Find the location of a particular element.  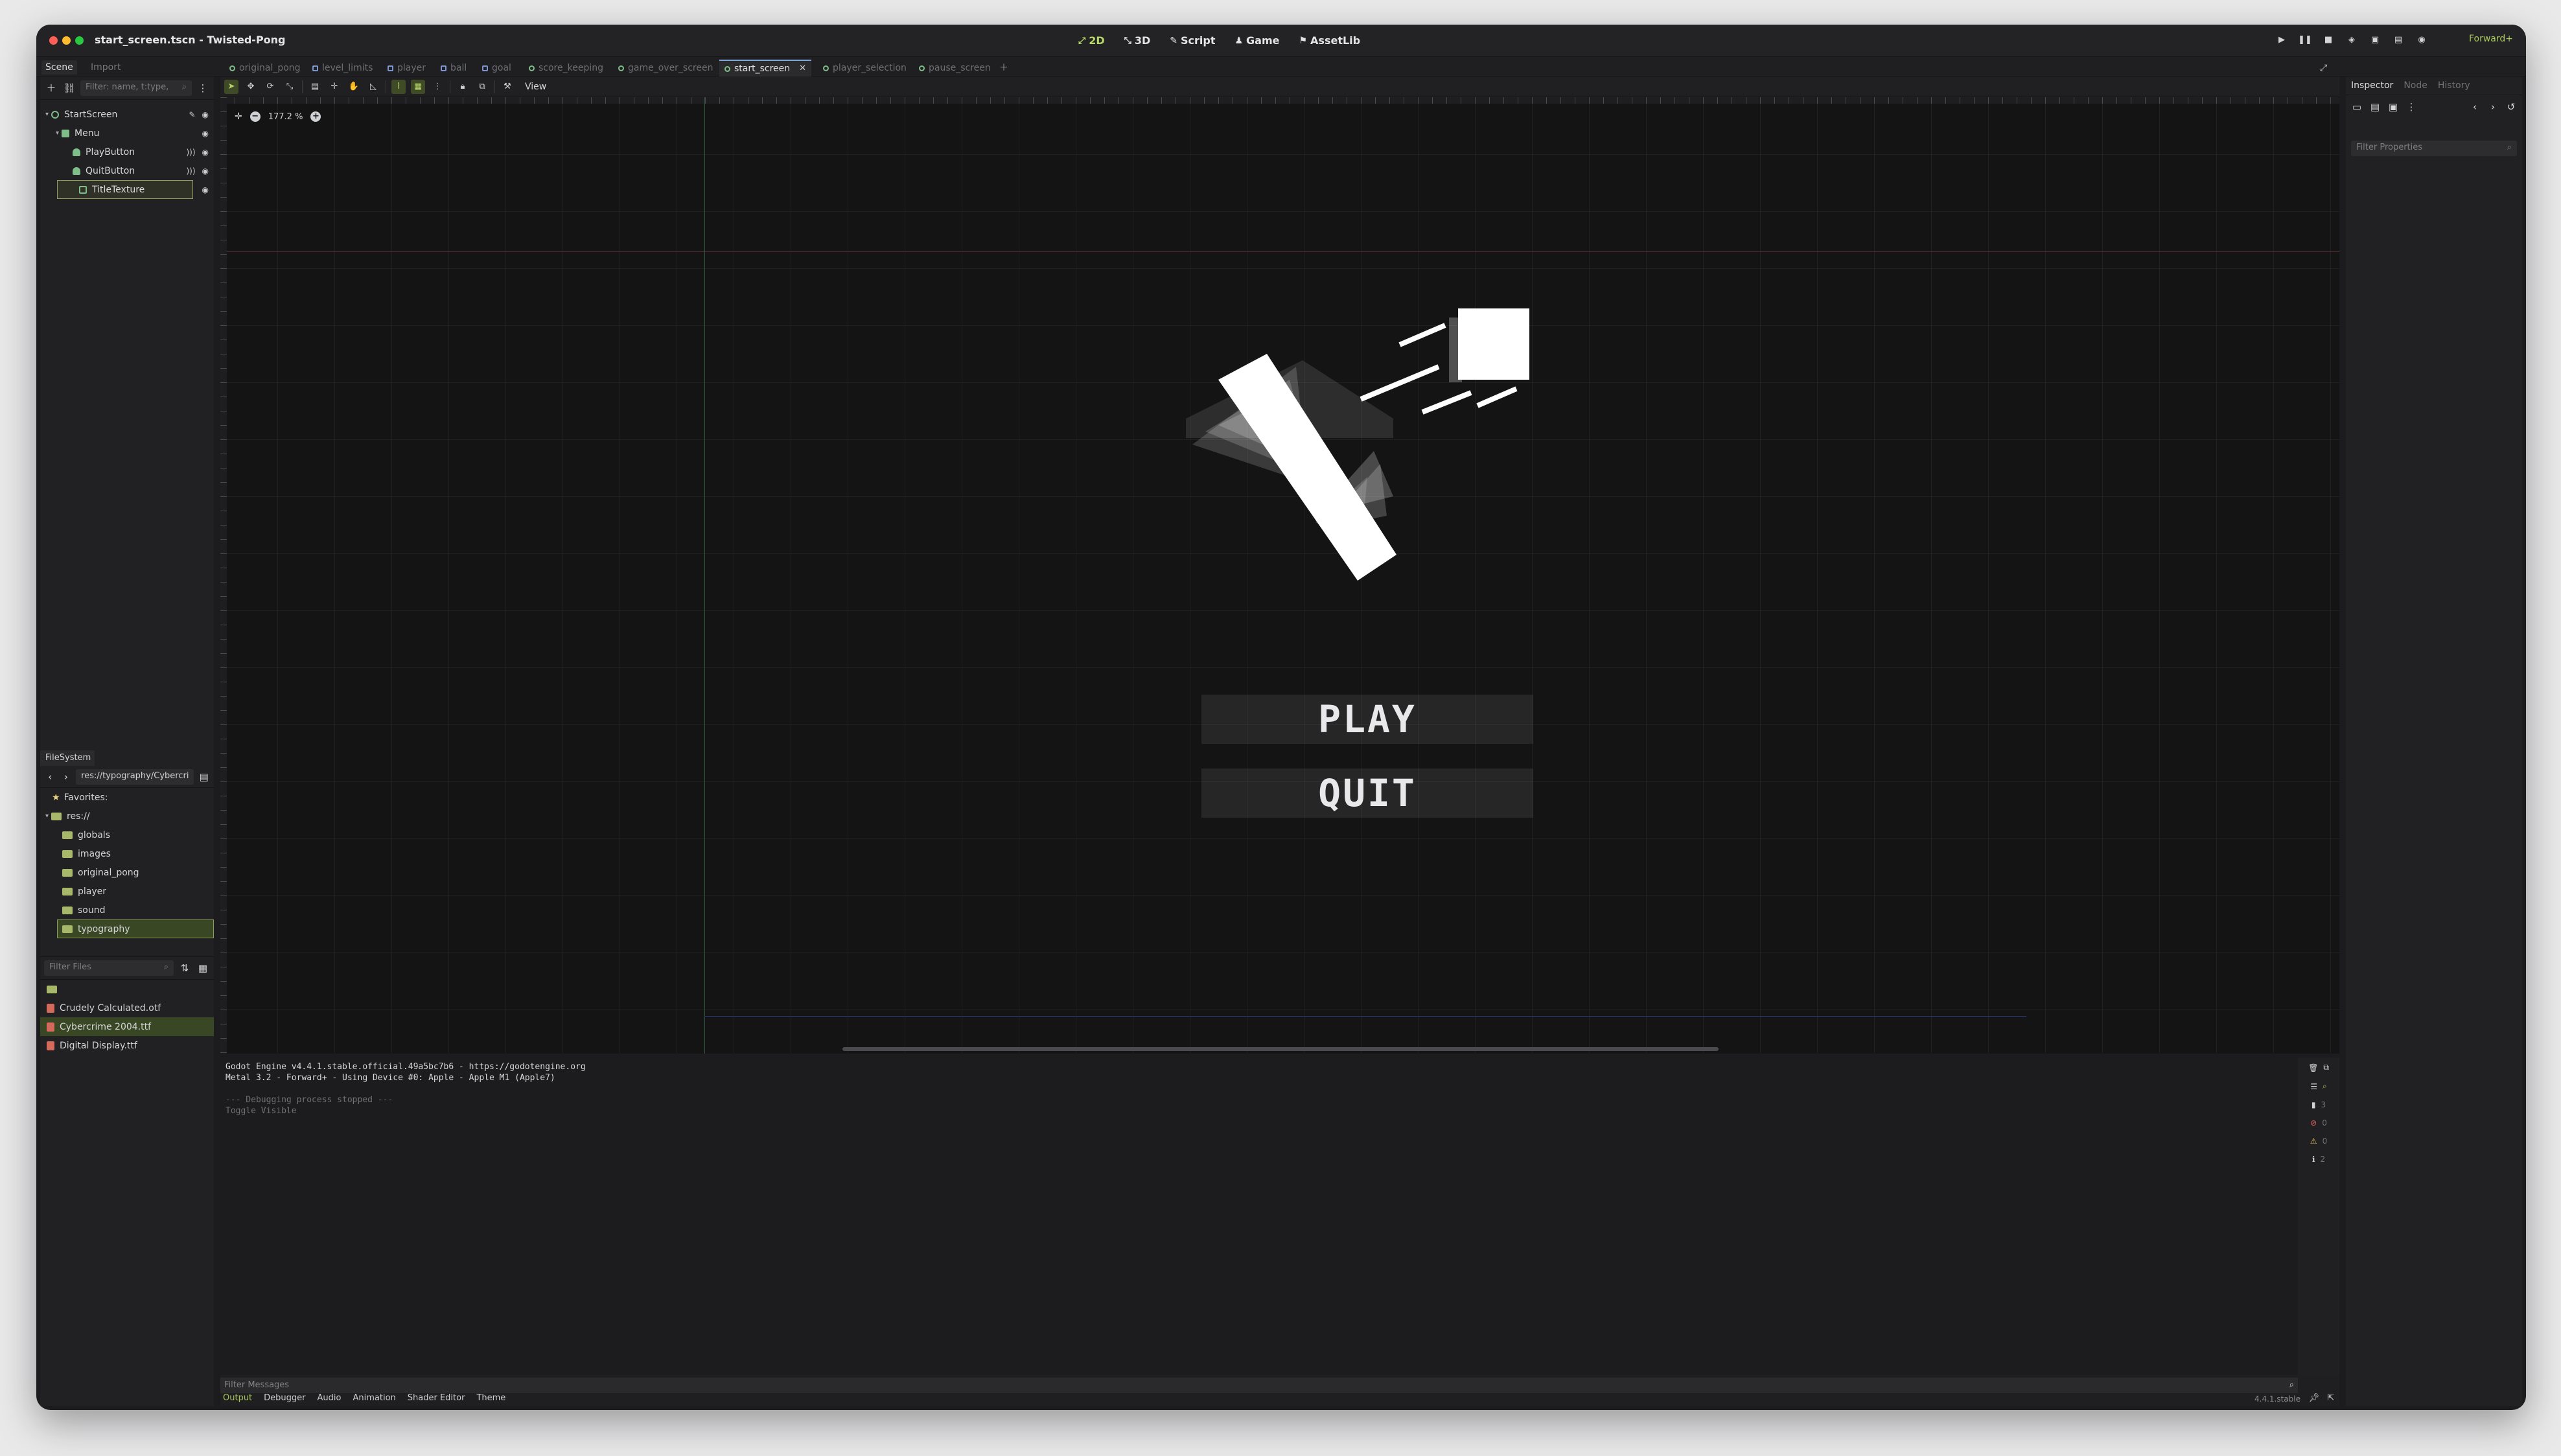

editor-tab: score_keeping is located at coordinates (566, 68).